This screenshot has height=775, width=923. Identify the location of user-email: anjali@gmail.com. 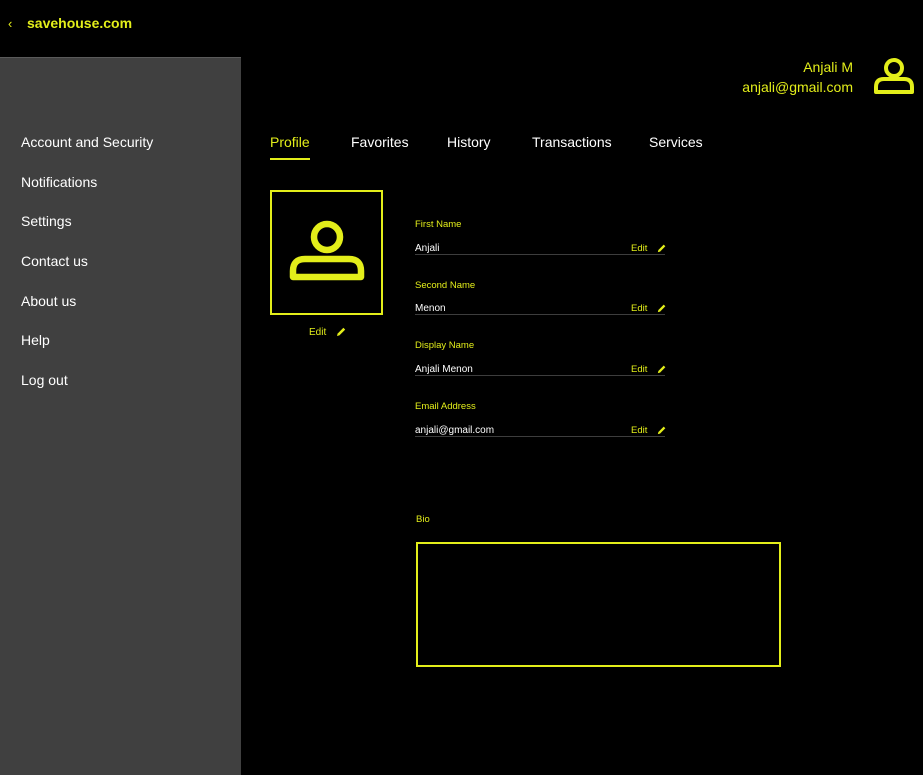
(797, 87).